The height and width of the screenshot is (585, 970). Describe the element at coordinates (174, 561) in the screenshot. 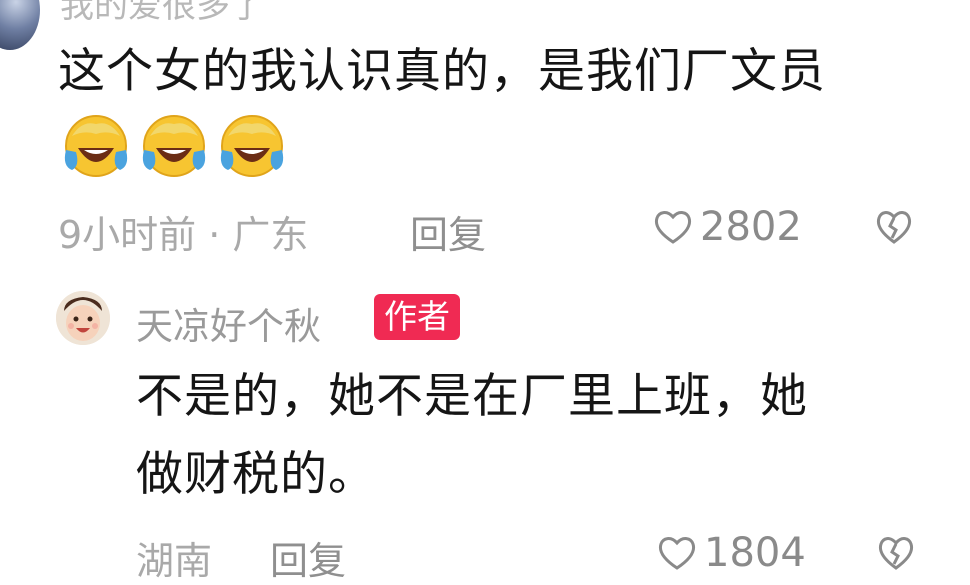

I see `reply-location: 湖南` at that location.